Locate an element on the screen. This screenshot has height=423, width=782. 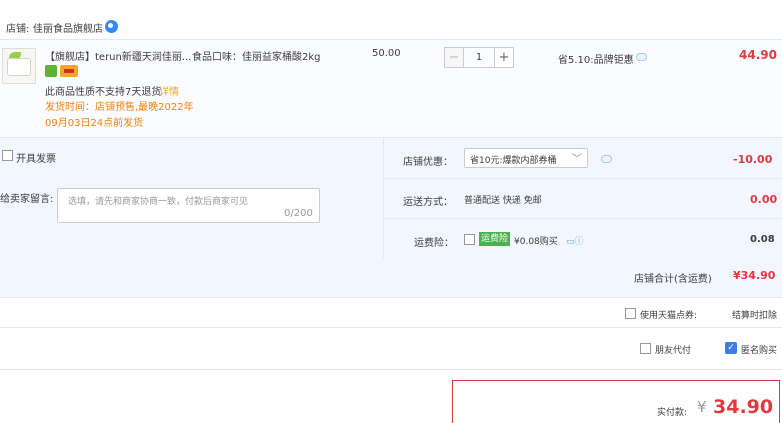
help-icon: ▭ⓘ is located at coordinates (575, 240).